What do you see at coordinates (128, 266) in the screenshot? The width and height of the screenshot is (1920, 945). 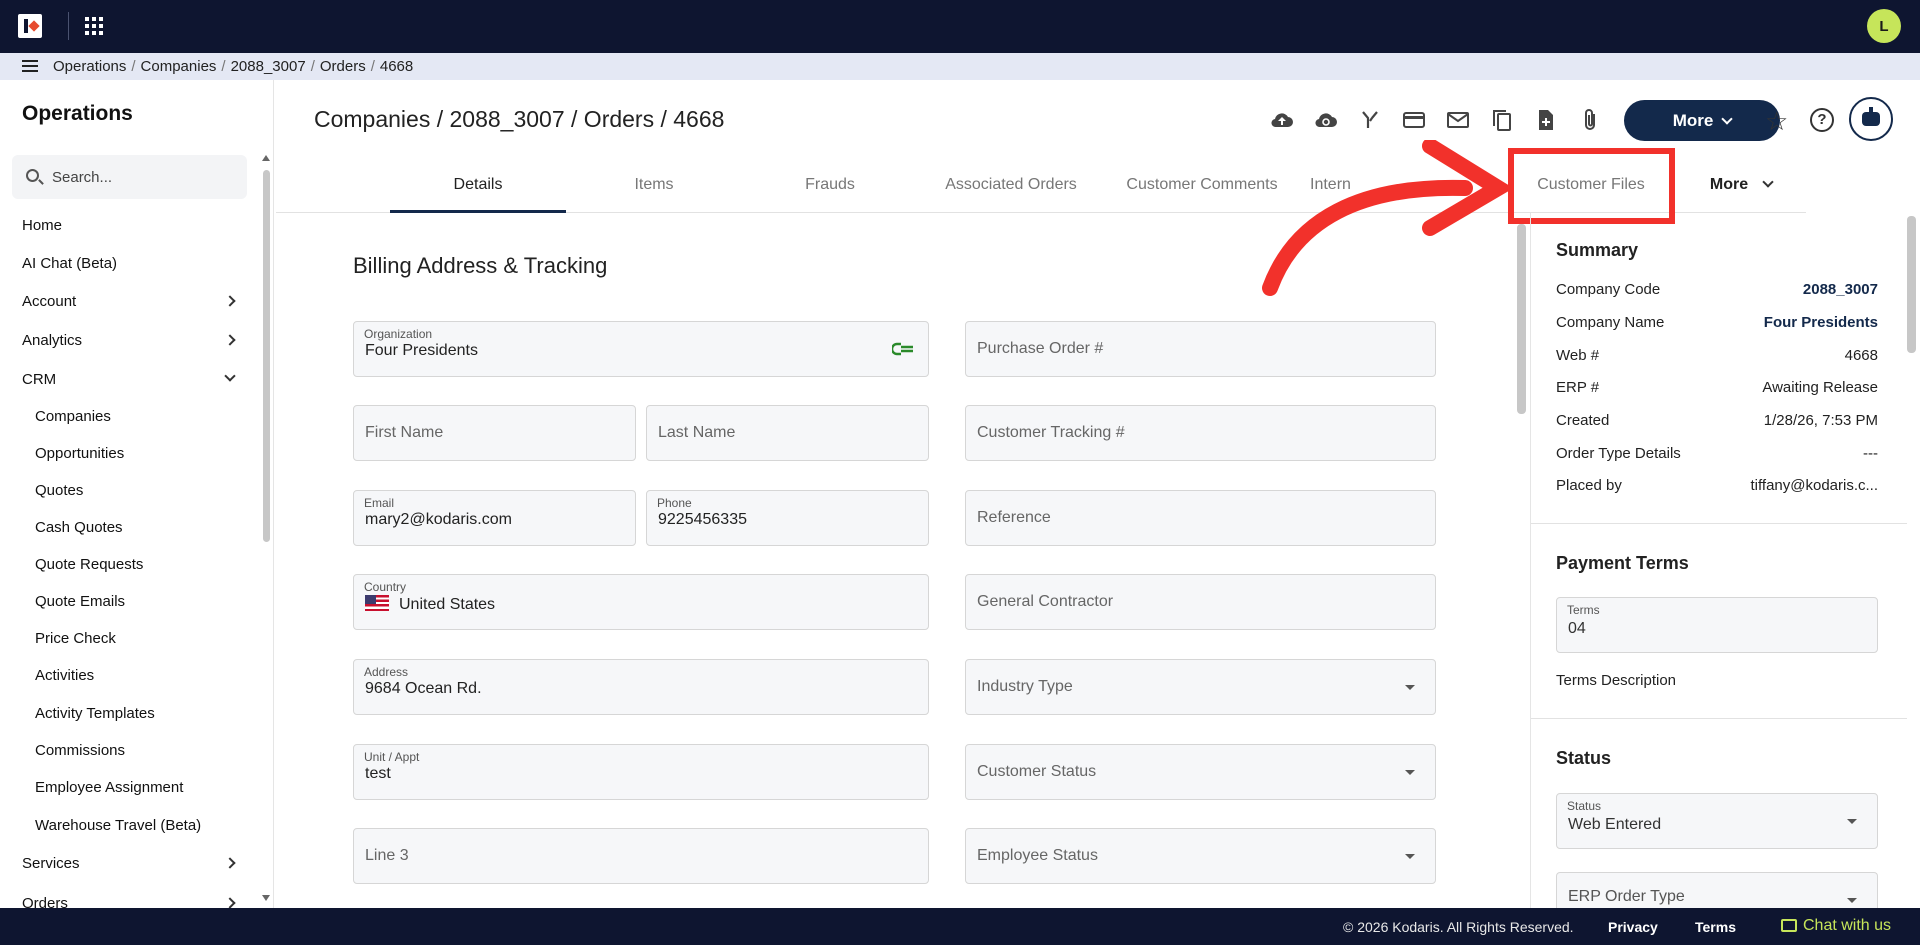 I see `sidebar-item-ai-chat: AI Chat (Beta)` at bounding box center [128, 266].